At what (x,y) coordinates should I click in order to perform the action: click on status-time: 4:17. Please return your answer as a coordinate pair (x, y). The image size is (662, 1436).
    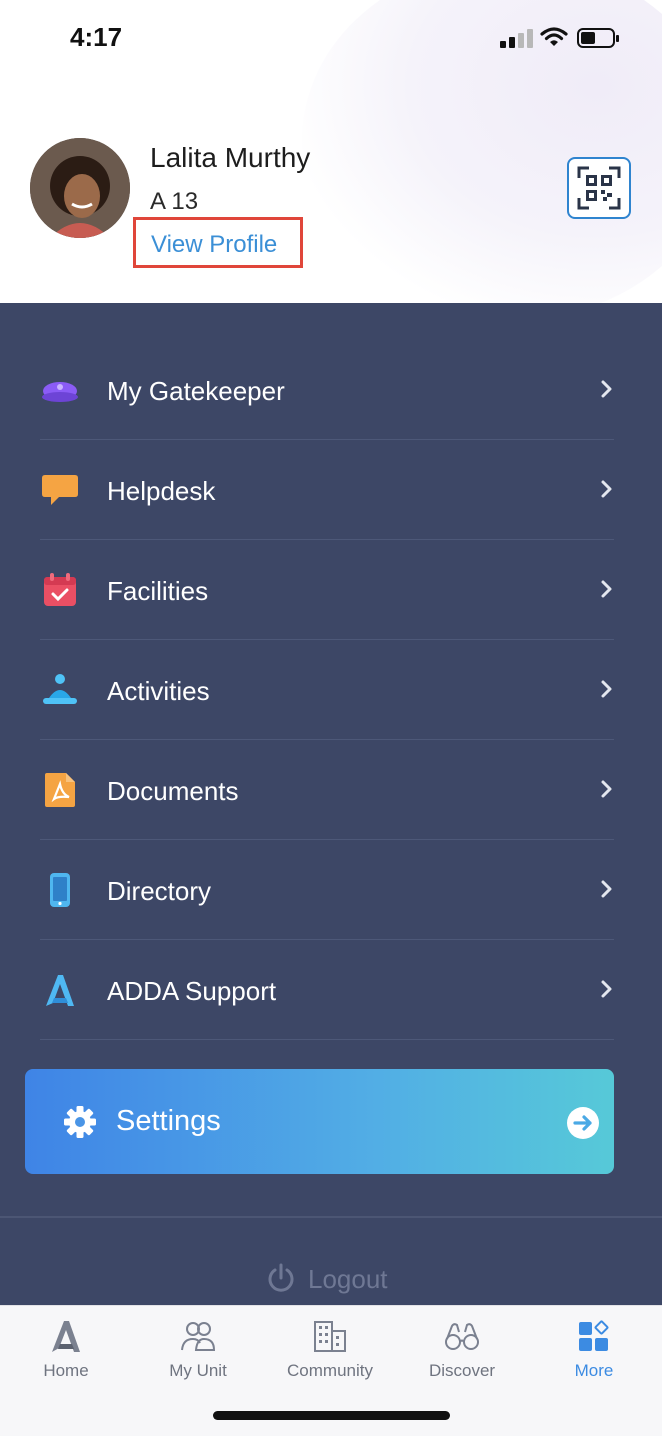
    Looking at the image, I should click on (96, 37).